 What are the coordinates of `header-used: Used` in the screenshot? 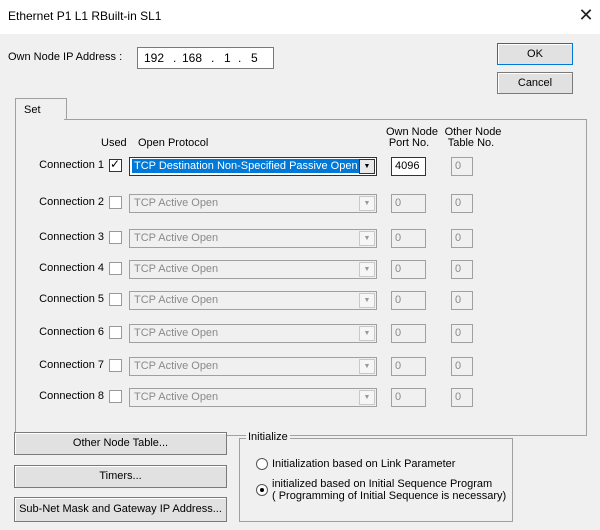 It's located at (114, 143).